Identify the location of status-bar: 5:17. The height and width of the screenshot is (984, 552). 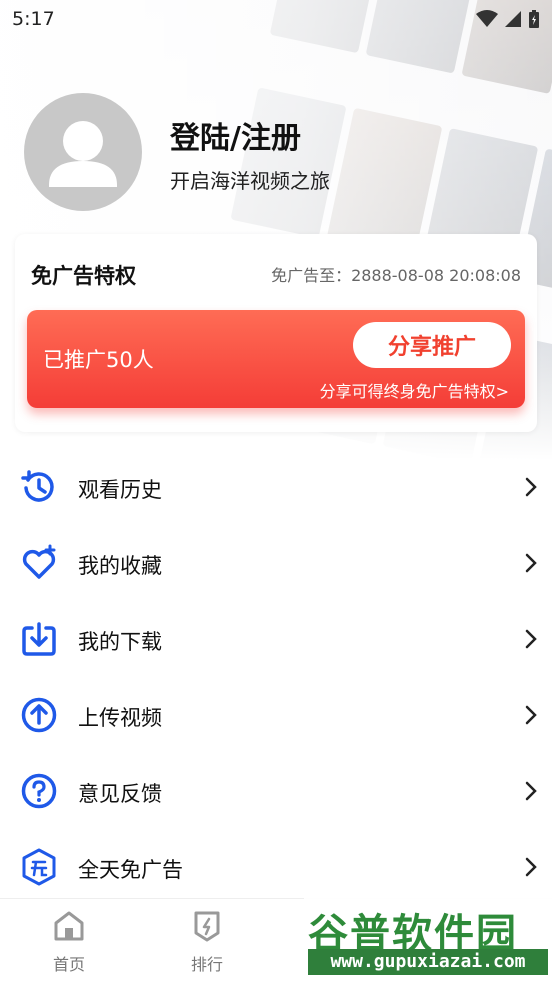
(276, 20).